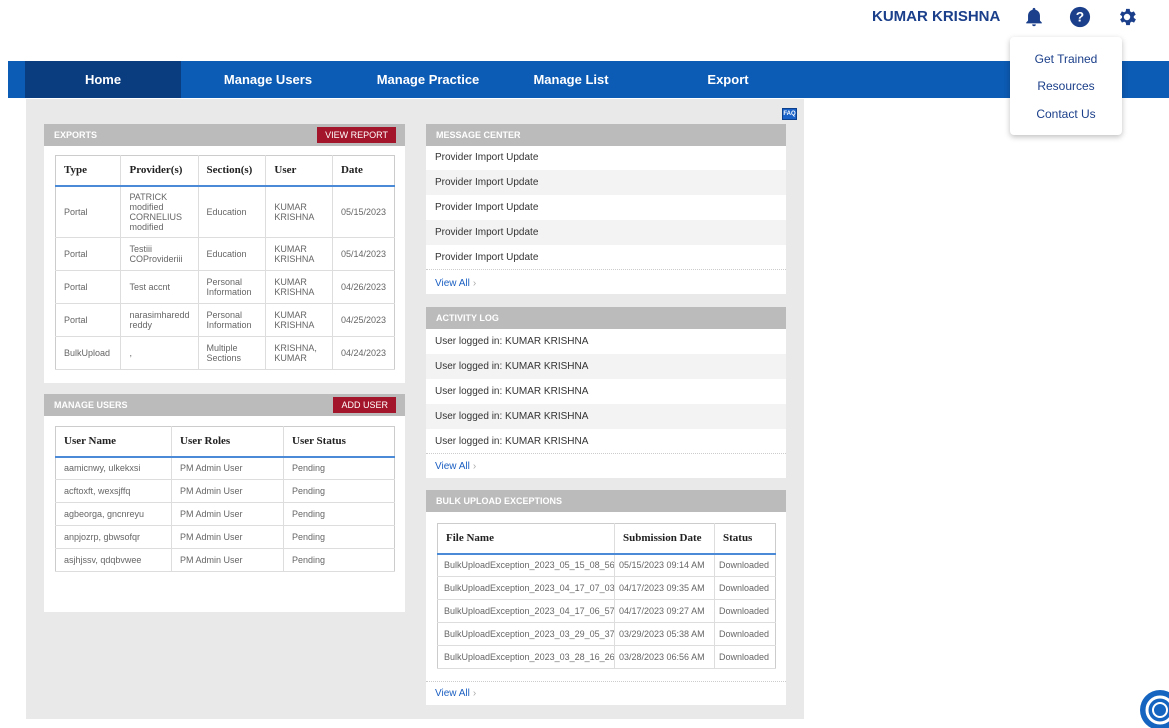 The height and width of the screenshot is (728, 1169). What do you see at coordinates (363, 254) in the screenshot?
I see `cell: 05/14/2023` at bounding box center [363, 254].